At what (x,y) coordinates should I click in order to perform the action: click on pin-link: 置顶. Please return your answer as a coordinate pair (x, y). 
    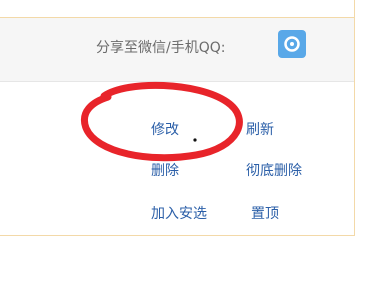
    Looking at the image, I should click on (265, 213).